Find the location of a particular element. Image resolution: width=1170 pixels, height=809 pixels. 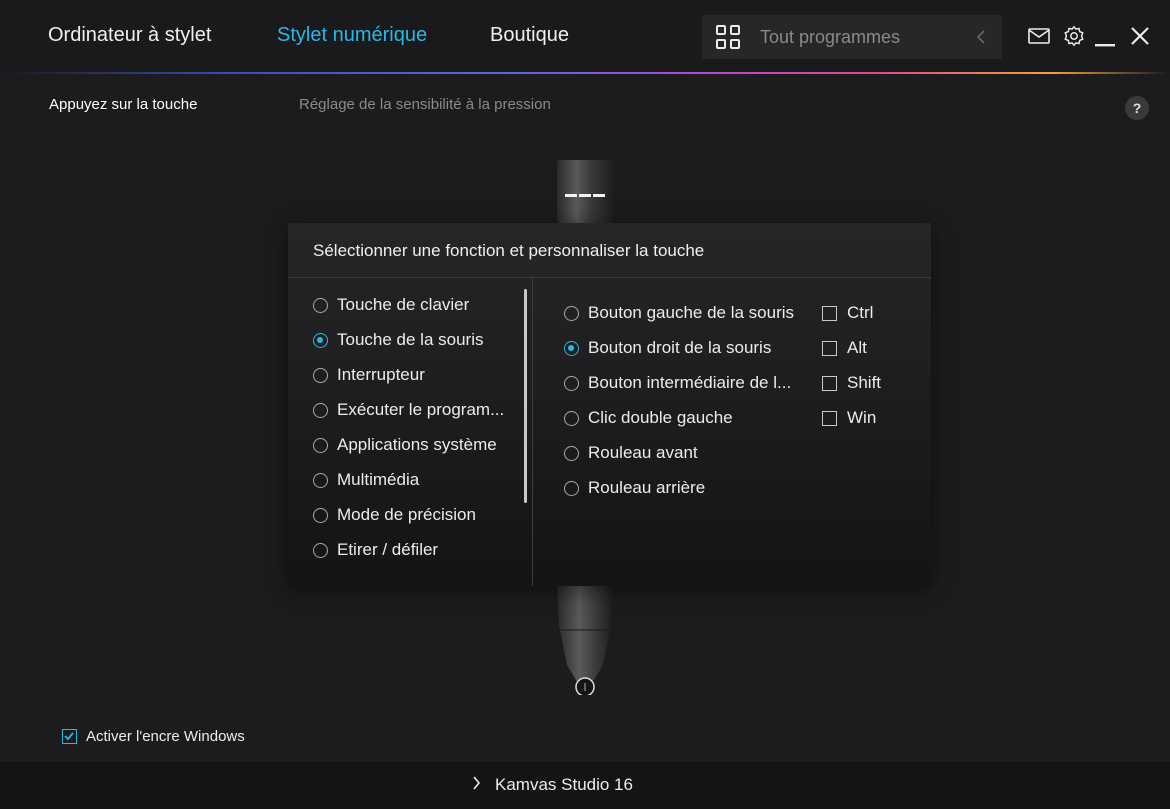

help-icon: ? is located at coordinates (1137, 108).